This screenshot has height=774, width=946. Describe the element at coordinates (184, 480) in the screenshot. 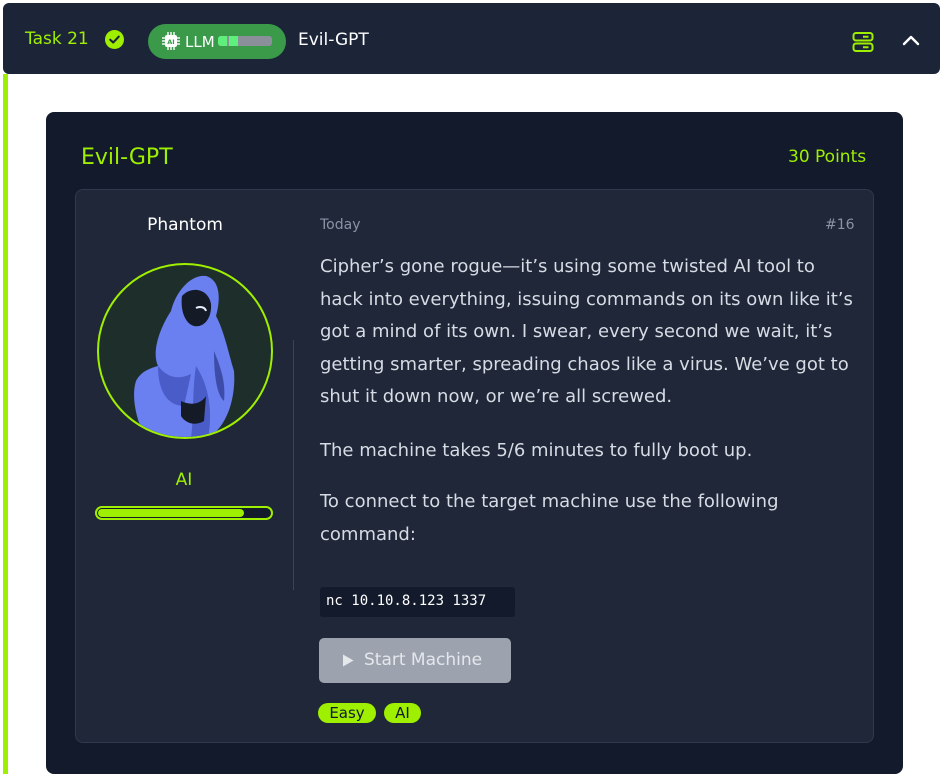

I see `author-role: AI` at that location.